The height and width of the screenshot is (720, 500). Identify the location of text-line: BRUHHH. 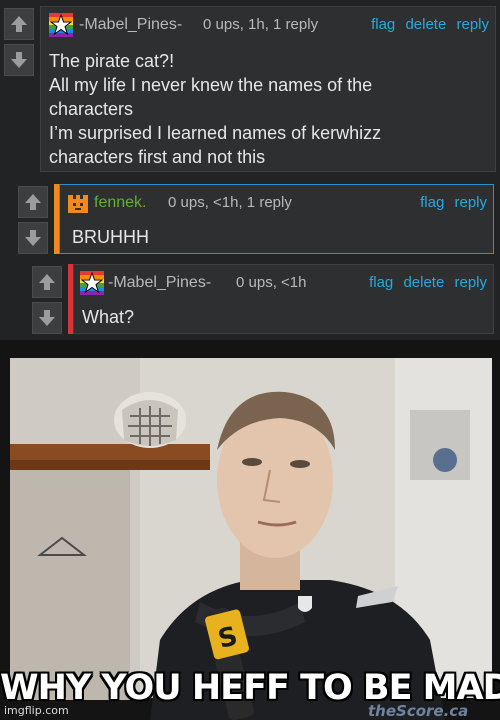
(111, 237).